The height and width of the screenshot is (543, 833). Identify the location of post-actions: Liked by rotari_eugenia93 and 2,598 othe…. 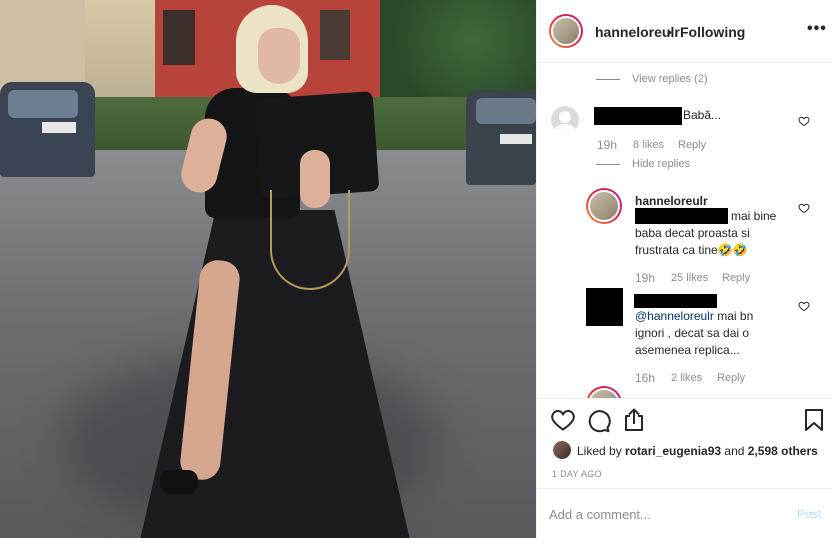
(685, 443).